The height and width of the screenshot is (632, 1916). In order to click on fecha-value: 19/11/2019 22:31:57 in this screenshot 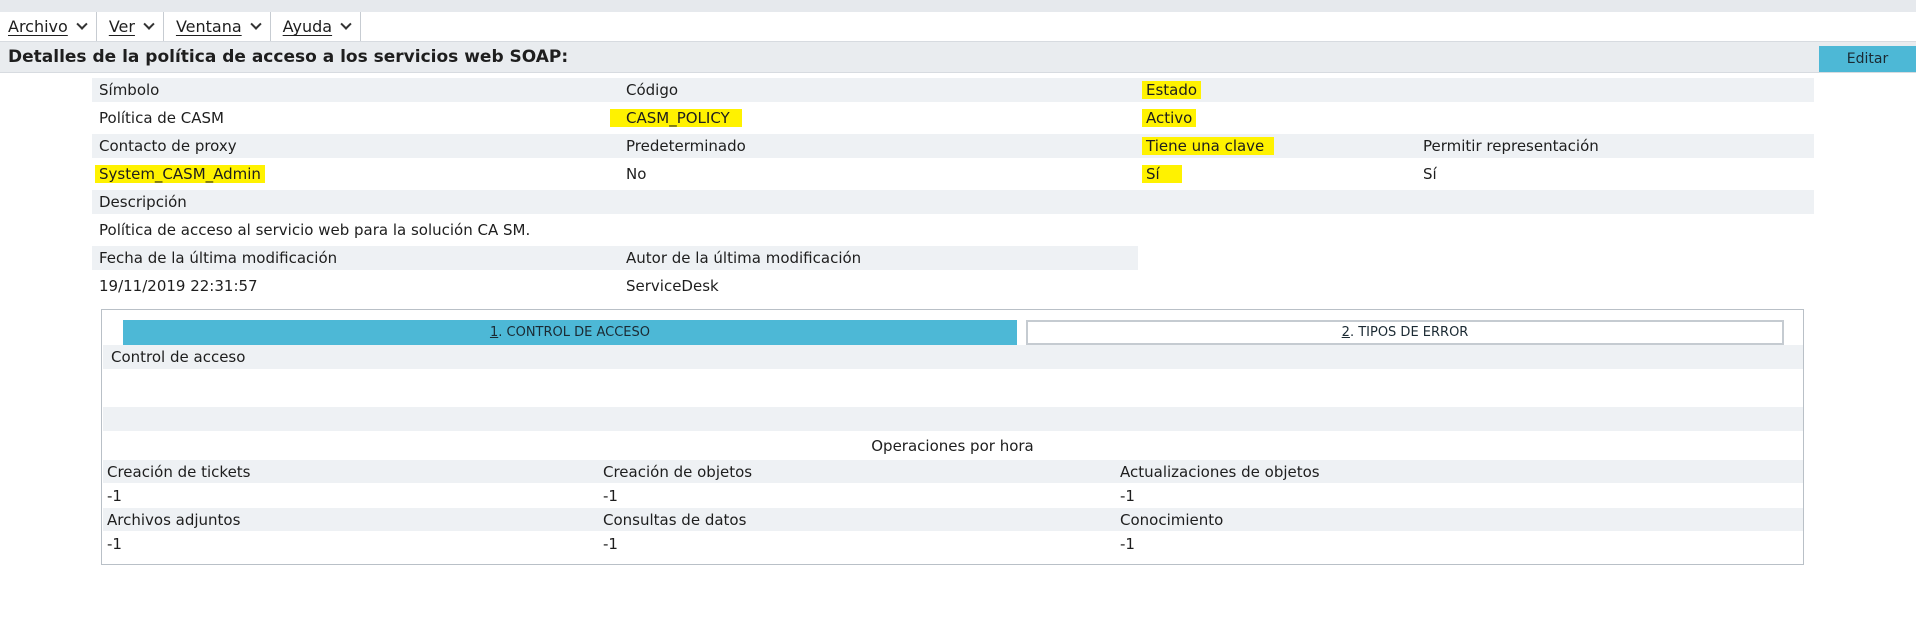, I will do `click(178, 286)`.